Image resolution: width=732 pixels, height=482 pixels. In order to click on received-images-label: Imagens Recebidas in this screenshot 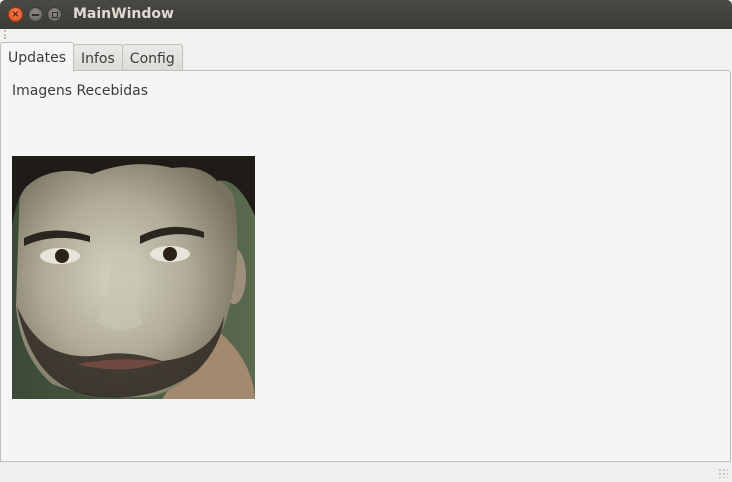, I will do `click(80, 91)`.